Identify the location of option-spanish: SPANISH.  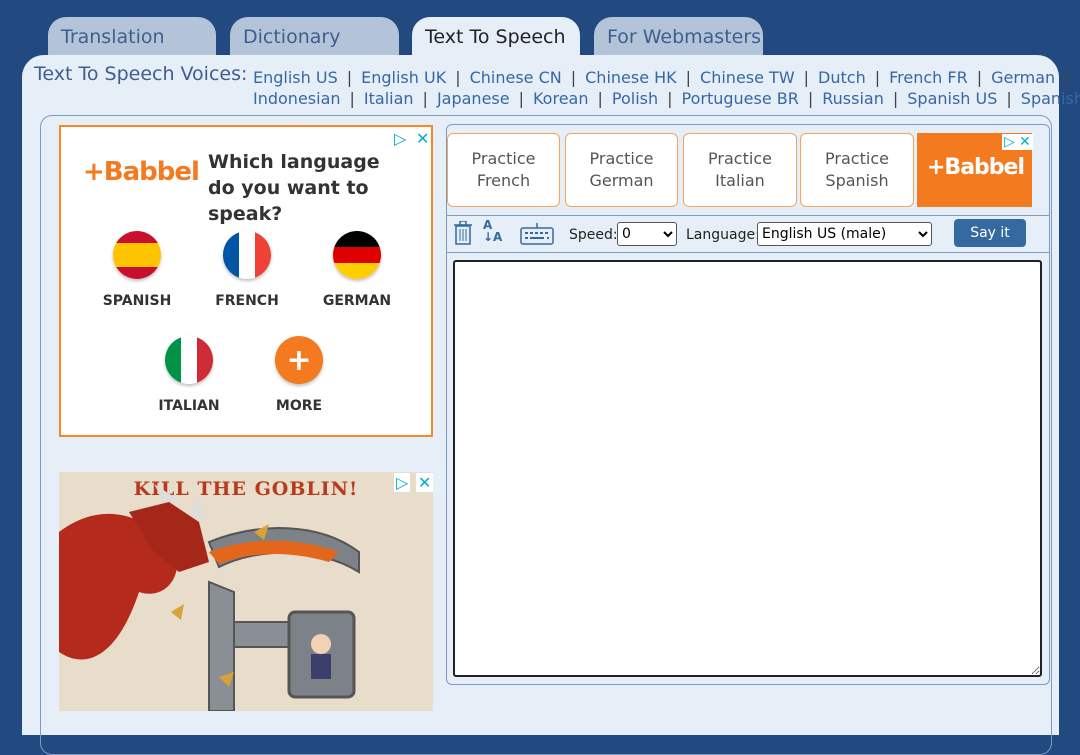
(137, 301).